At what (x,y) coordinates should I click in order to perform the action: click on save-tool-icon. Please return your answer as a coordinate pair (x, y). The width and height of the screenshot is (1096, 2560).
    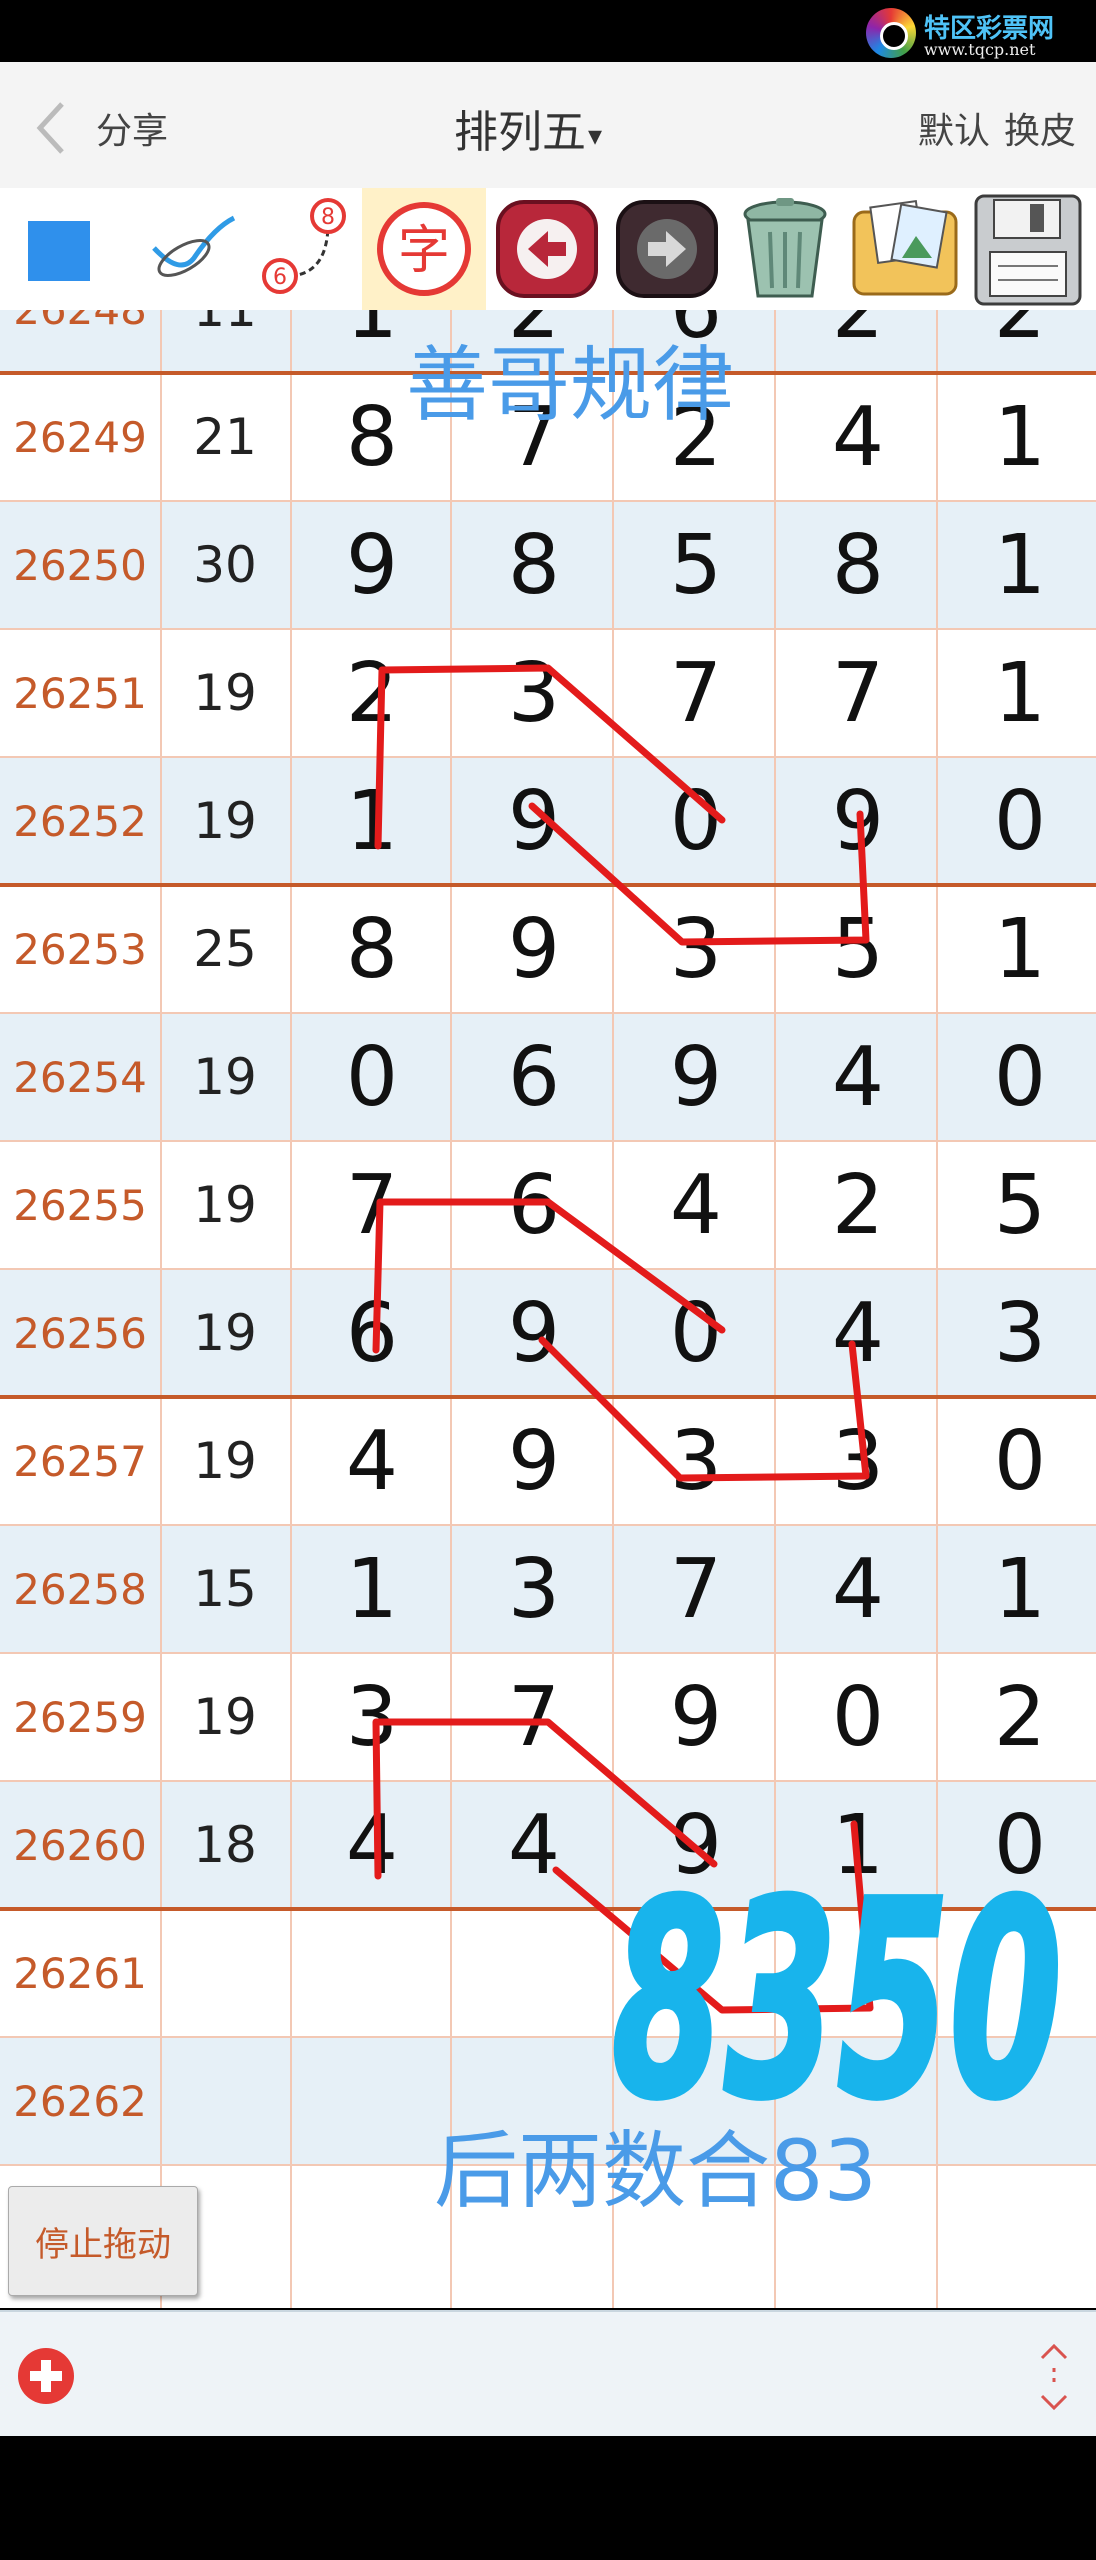
    Looking at the image, I should click on (1027, 249).